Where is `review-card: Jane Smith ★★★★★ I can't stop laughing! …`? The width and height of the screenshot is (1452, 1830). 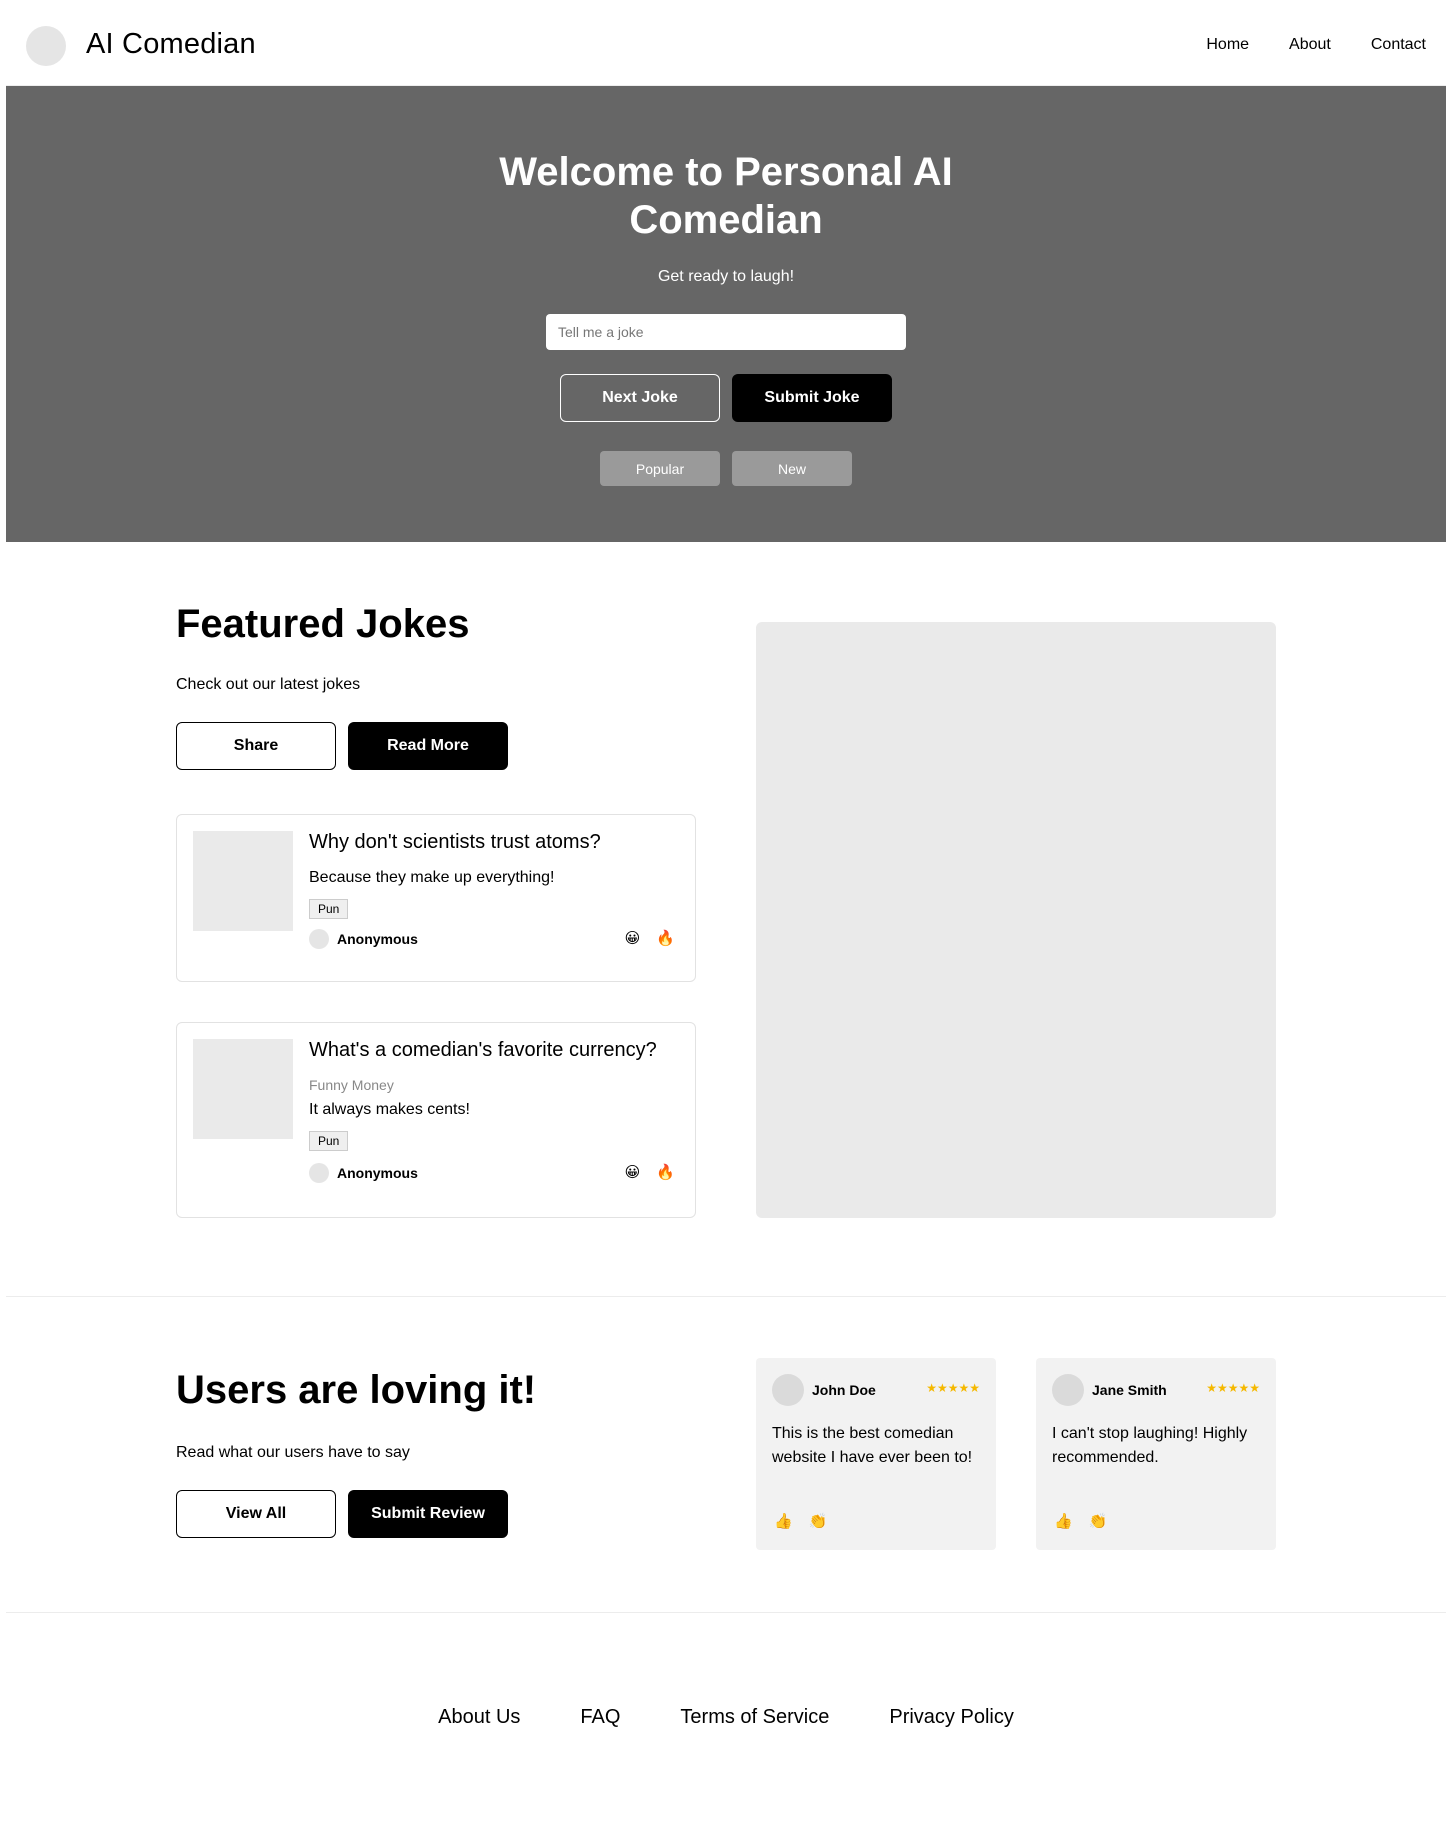
review-card: Jane Smith ★★★★★ I can't stop laughing! … is located at coordinates (1156, 1454).